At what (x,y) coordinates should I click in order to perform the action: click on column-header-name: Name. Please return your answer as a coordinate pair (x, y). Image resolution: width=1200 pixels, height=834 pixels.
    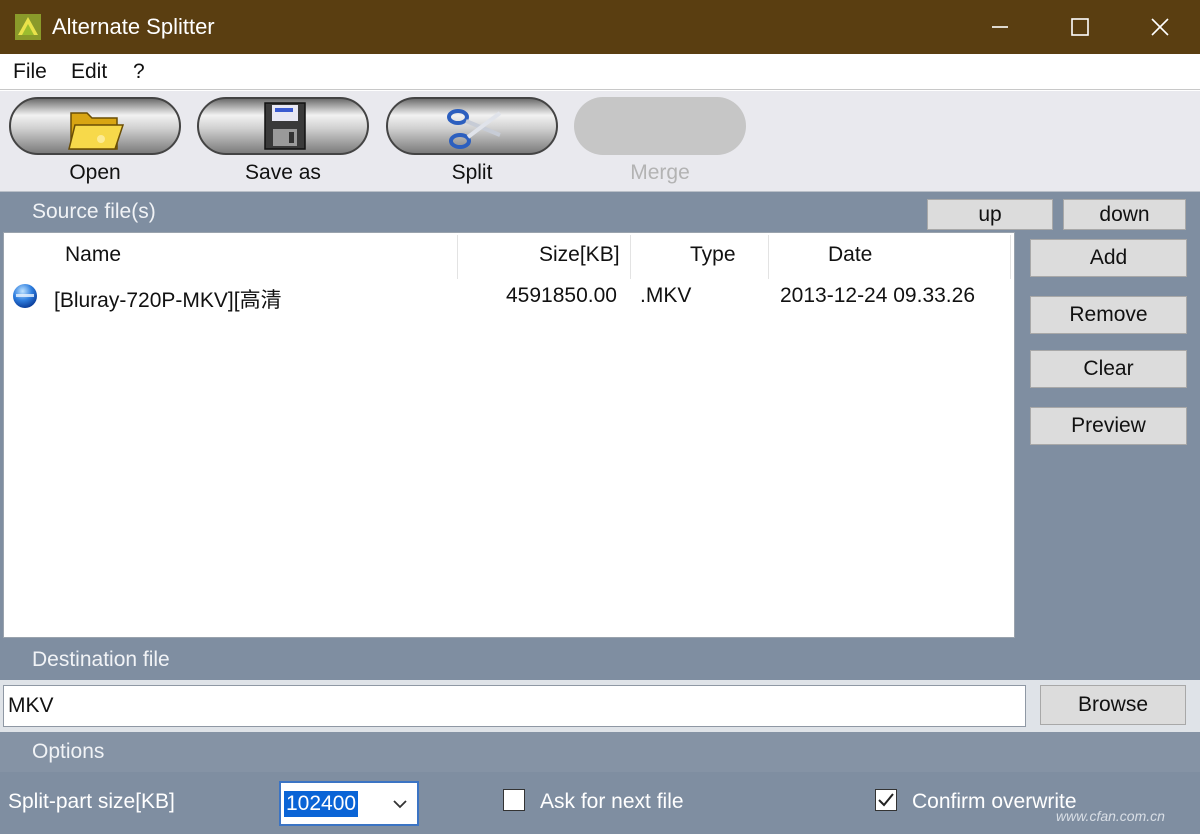
    Looking at the image, I should click on (93, 255).